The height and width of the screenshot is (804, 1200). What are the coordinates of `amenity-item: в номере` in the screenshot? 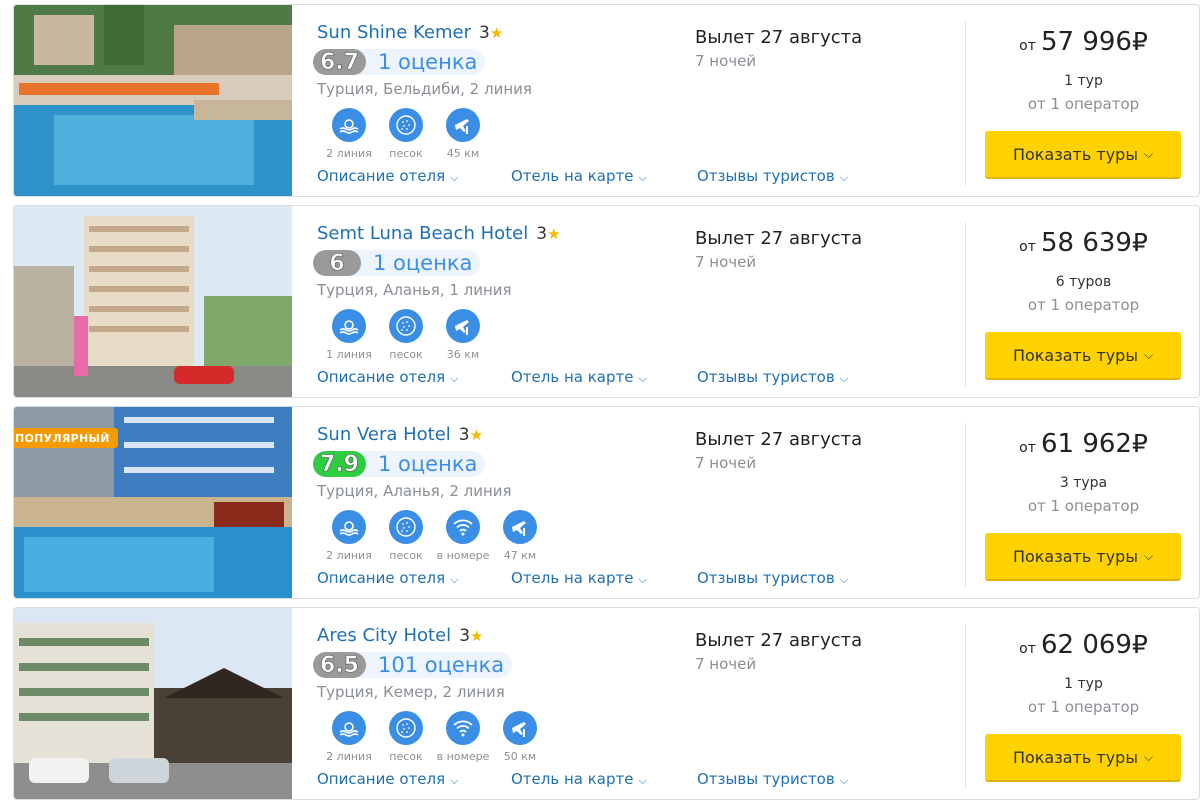 It's located at (463, 536).